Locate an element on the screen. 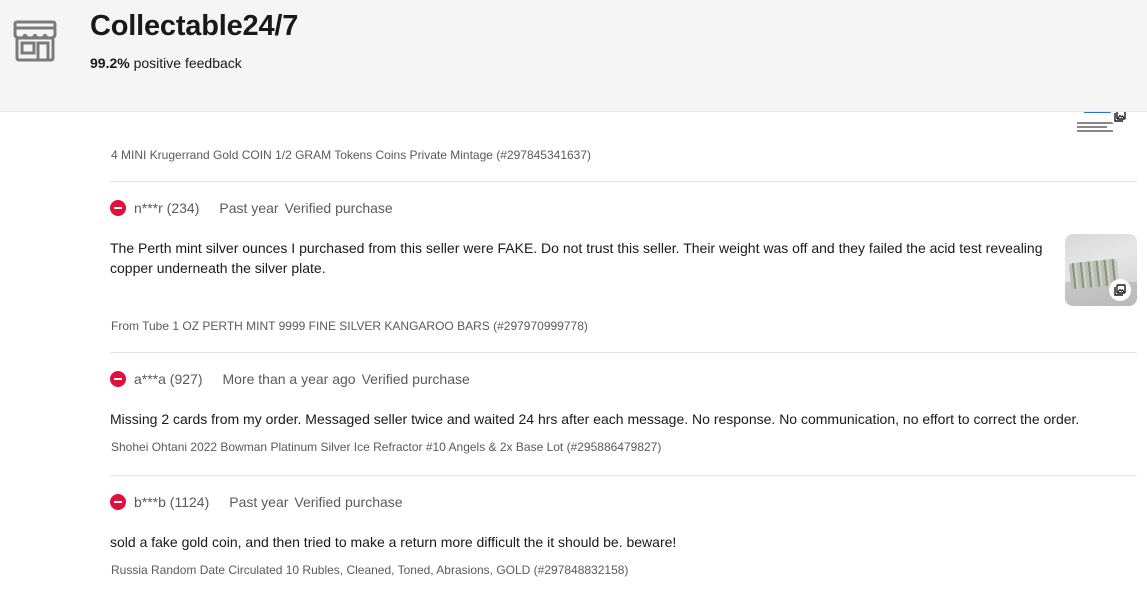  feedback-time: More than a year ago is located at coordinates (289, 379).